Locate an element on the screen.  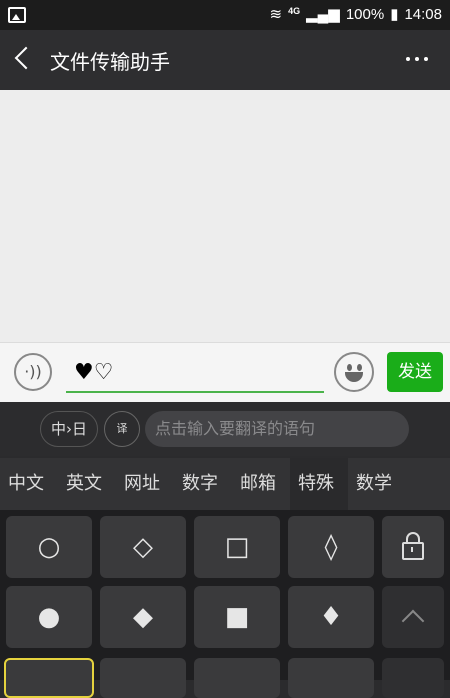
signal-icon: ▂▄▆ is located at coordinates (323, 14).